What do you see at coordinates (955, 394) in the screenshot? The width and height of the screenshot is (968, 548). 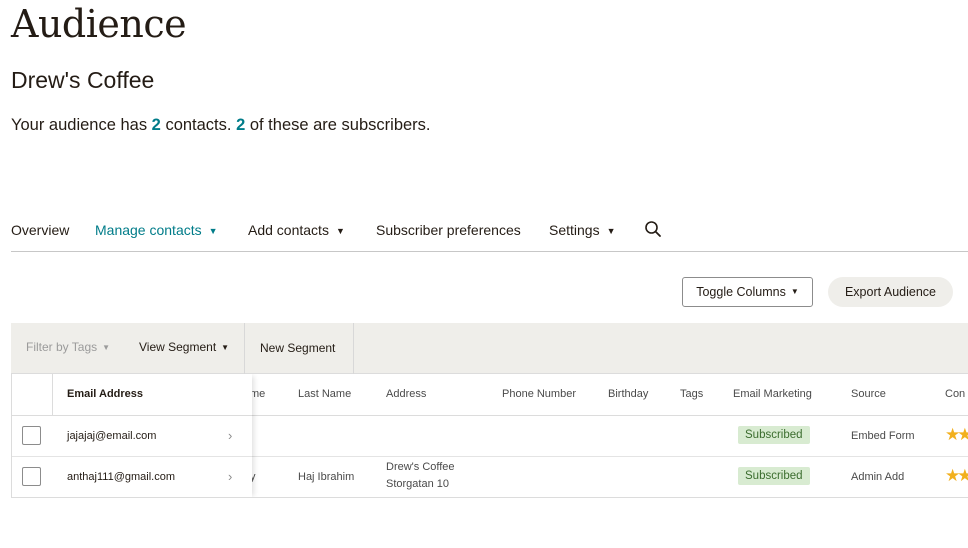 I see `column-header-contact-rating: Con` at bounding box center [955, 394].